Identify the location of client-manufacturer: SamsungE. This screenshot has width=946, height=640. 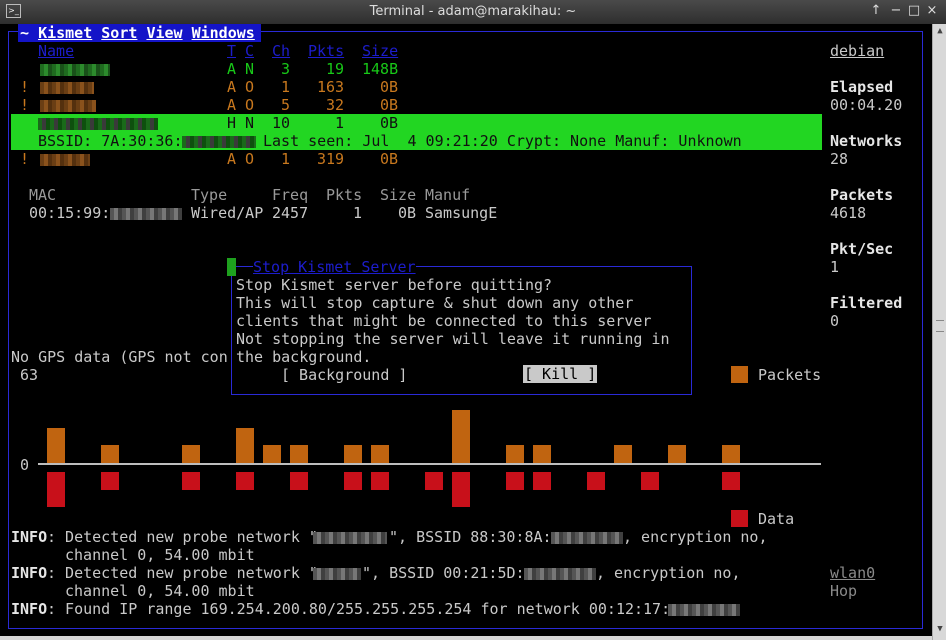
(461, 213).